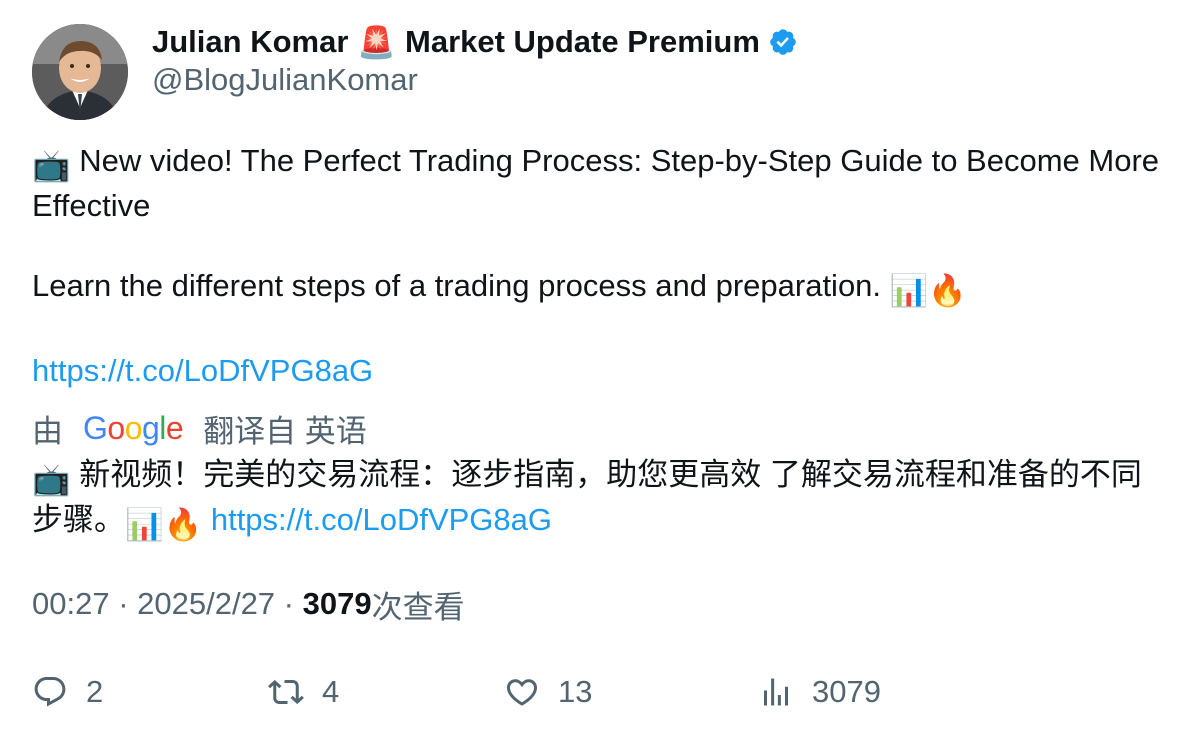 This screenshot has width=1196, height=738. I want to click on tv-emoji: 📺, so click(51, 165).